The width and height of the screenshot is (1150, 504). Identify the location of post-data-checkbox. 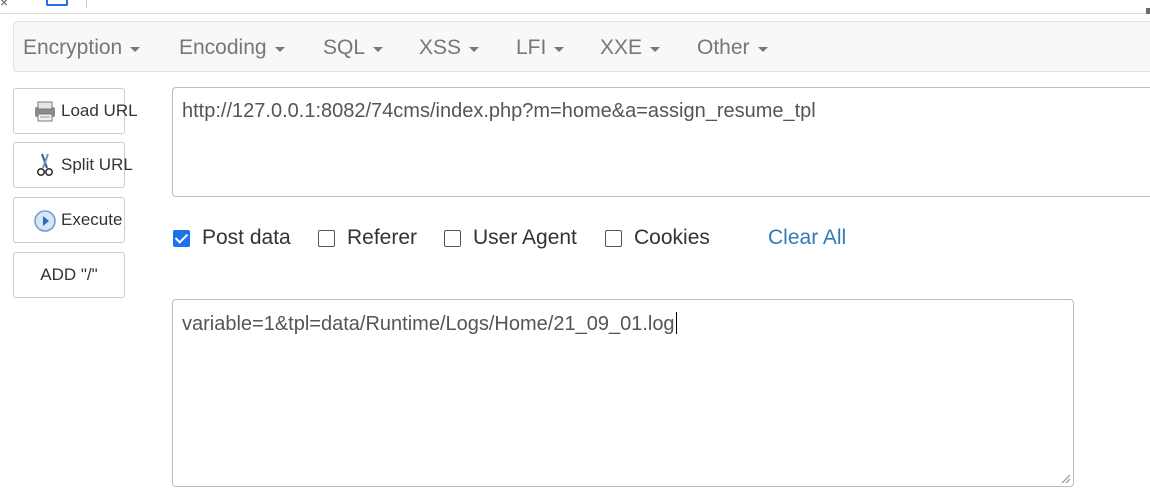
(181, 238).